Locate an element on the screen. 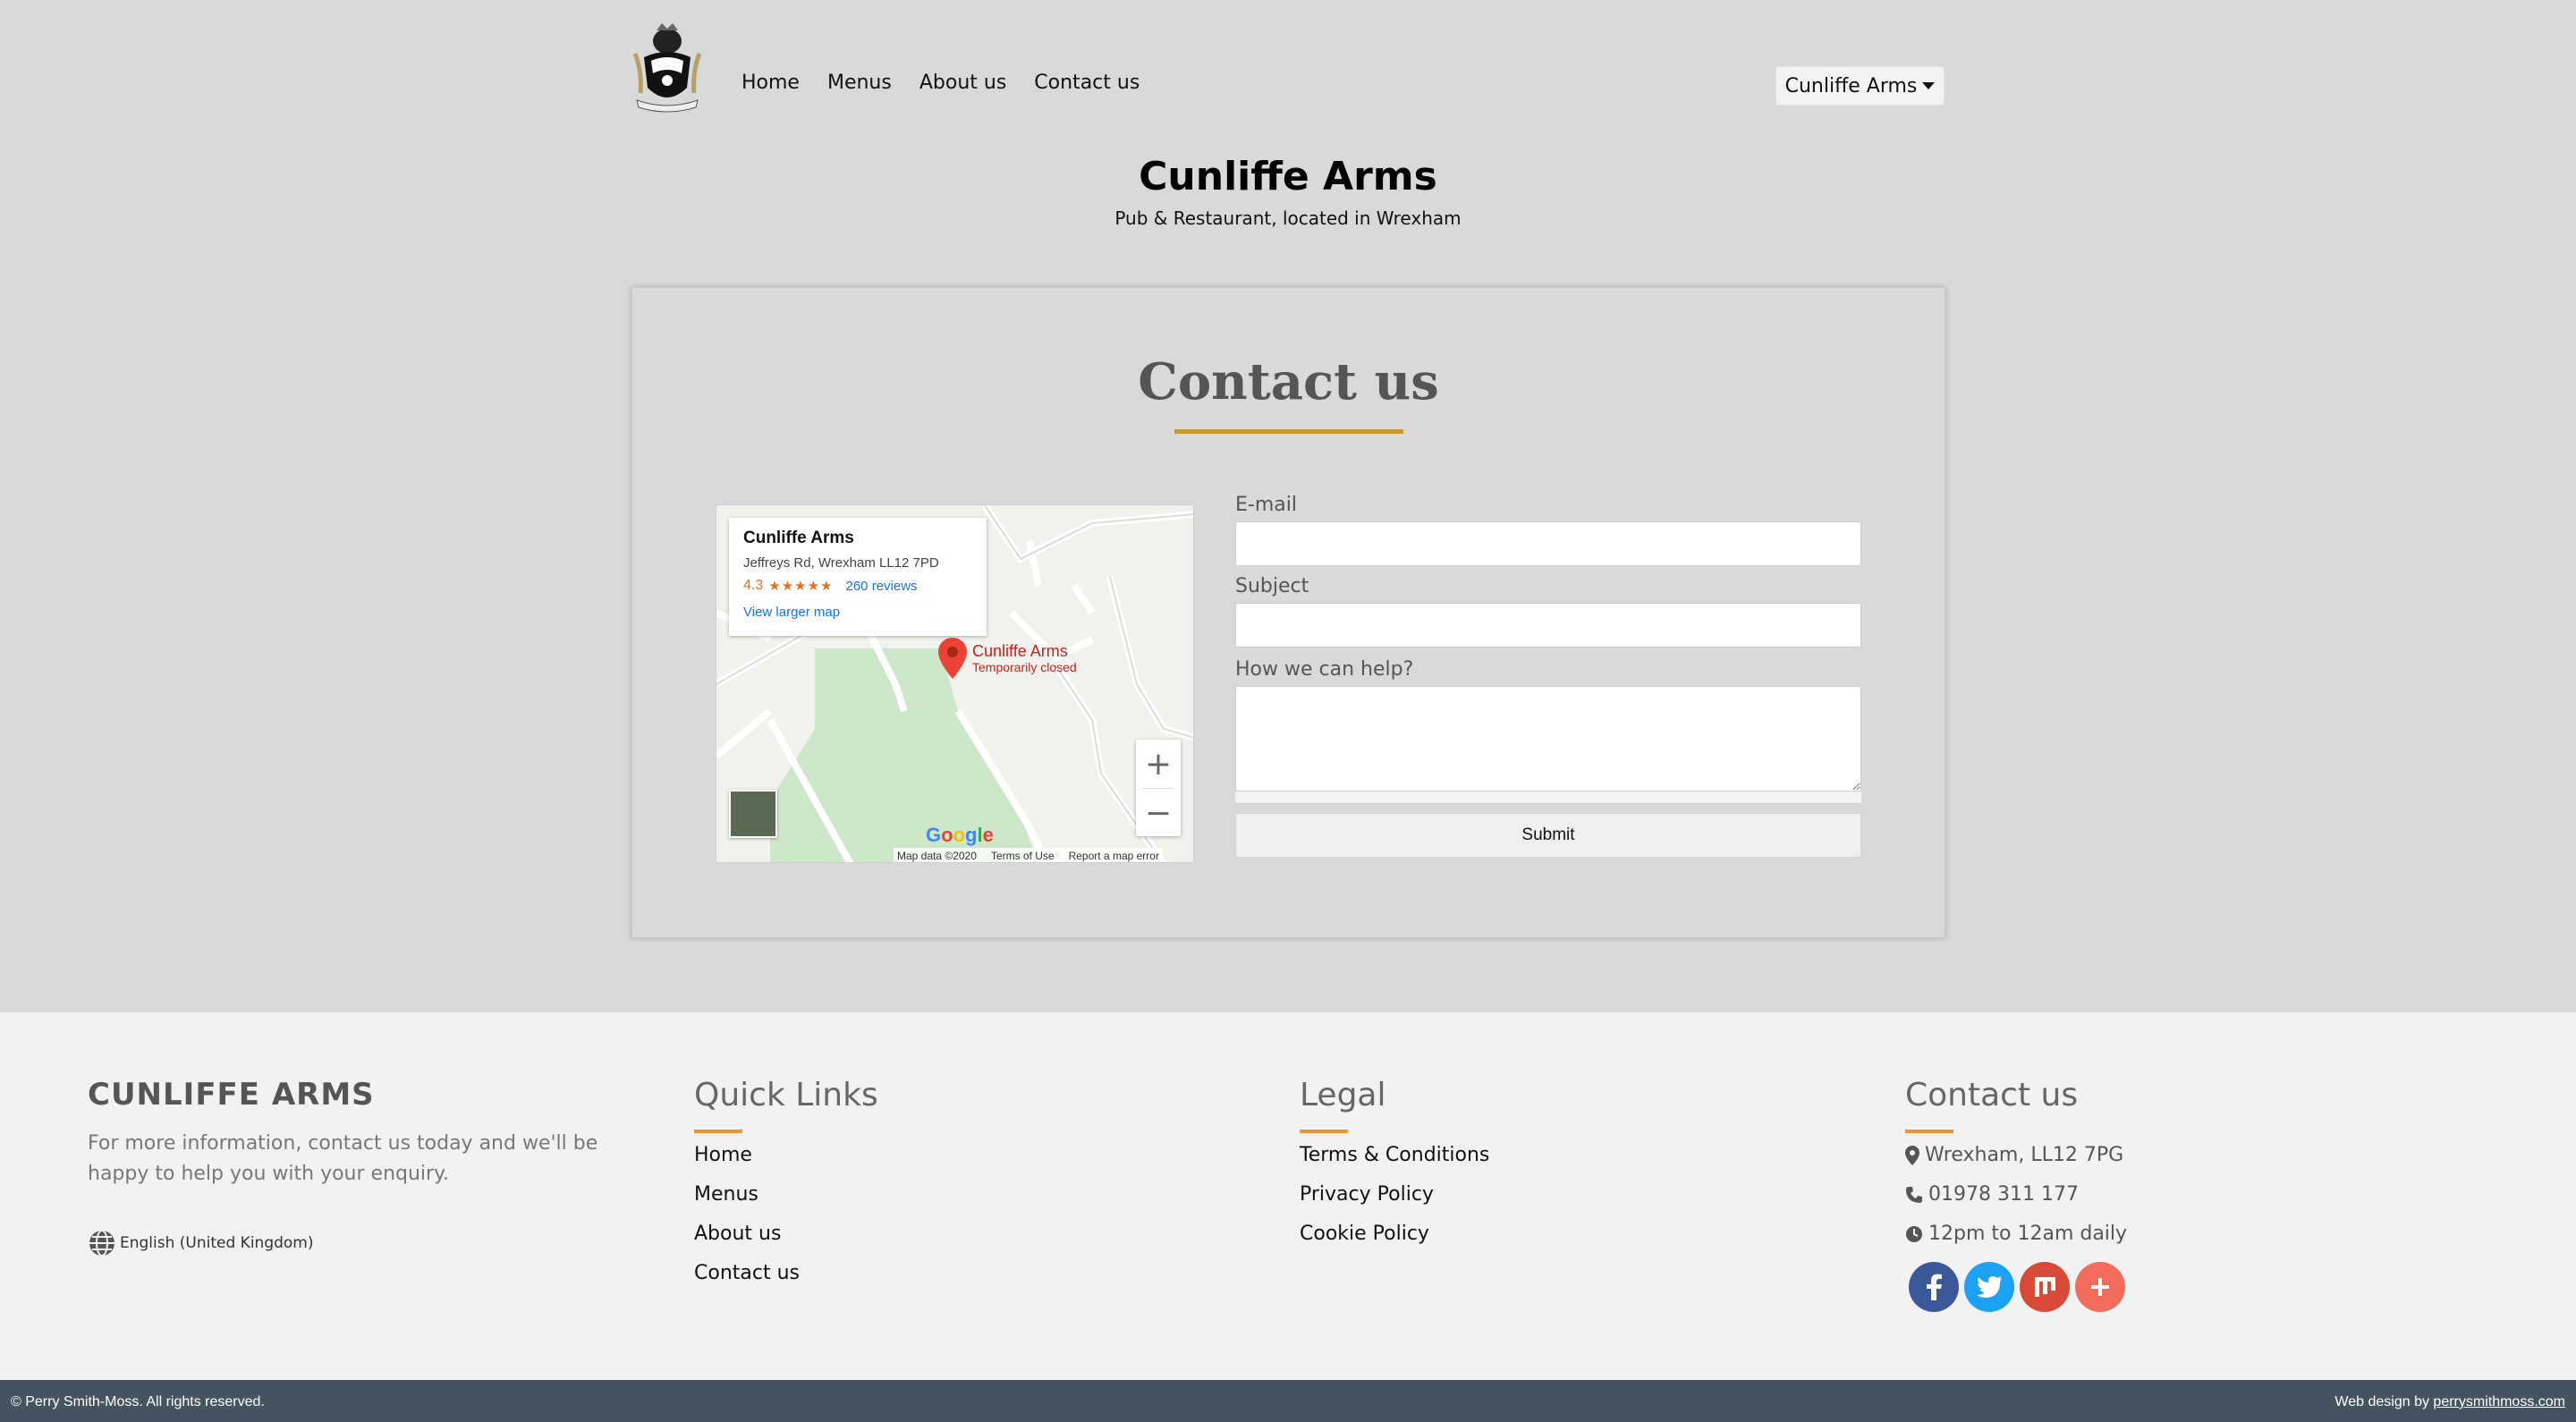  satellite-toggle is located at coordinates (753, 814).